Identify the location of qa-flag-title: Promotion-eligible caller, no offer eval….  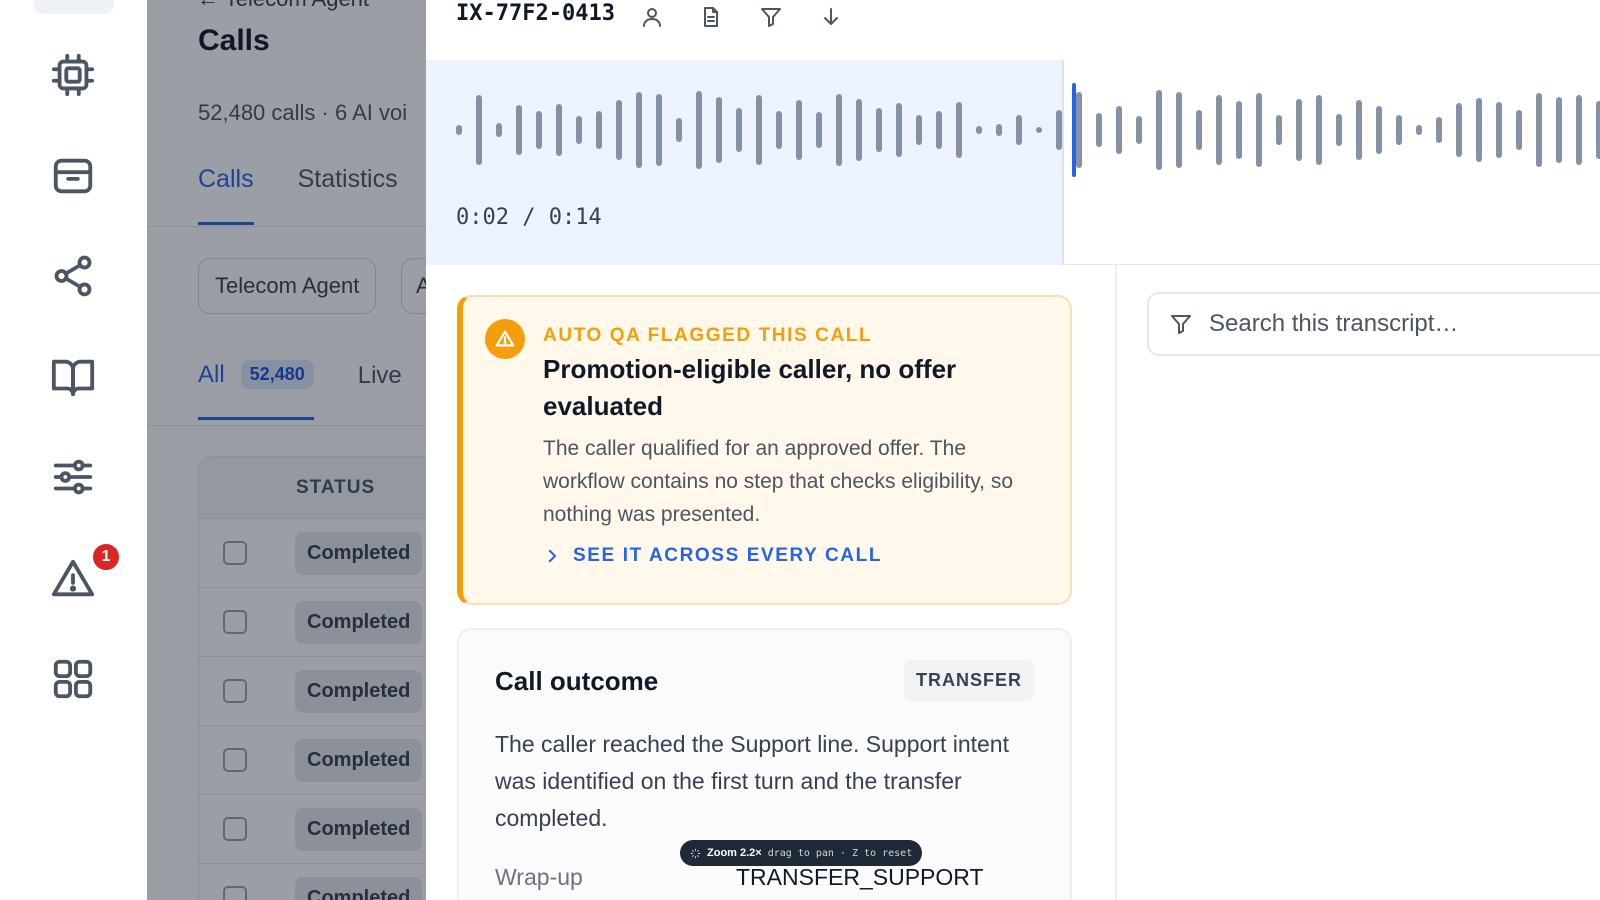
(750, 387).